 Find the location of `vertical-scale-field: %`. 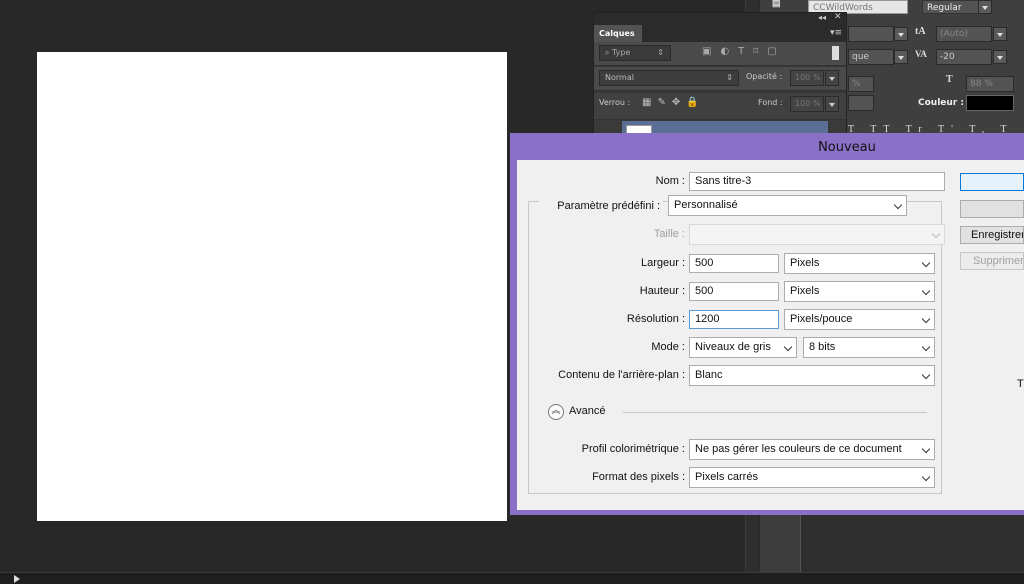

vertical-scale-field: % is located at coordinates (861, 84).